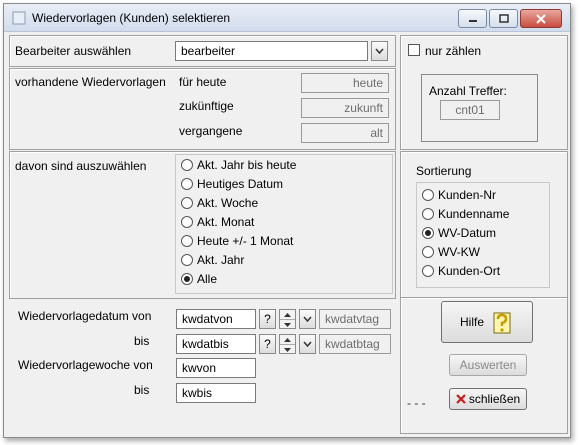 This screenshot has height=445, width=582. What do you see at coordinates (85, 365) in the screenshot?
I see `woche-von-label: Wiedervorlagewoche von` at bounding box center [85, 365].